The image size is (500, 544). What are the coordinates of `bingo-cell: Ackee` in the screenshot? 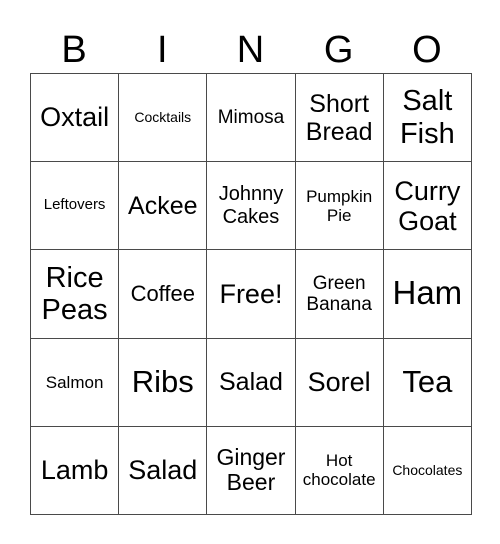 It's located at (163, 206).